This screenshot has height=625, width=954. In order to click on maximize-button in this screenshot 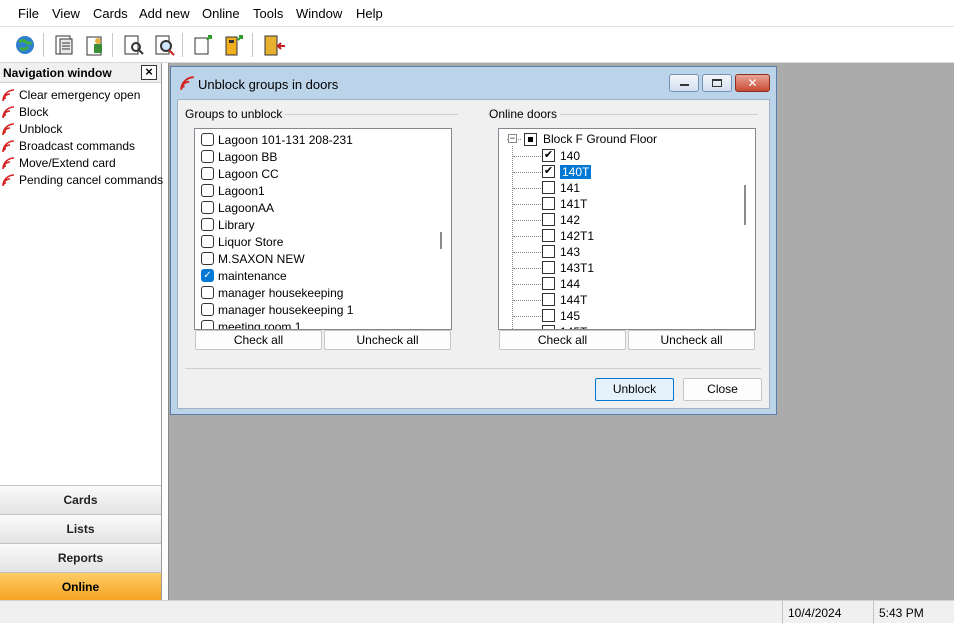, I will do `click(717, 83)`.